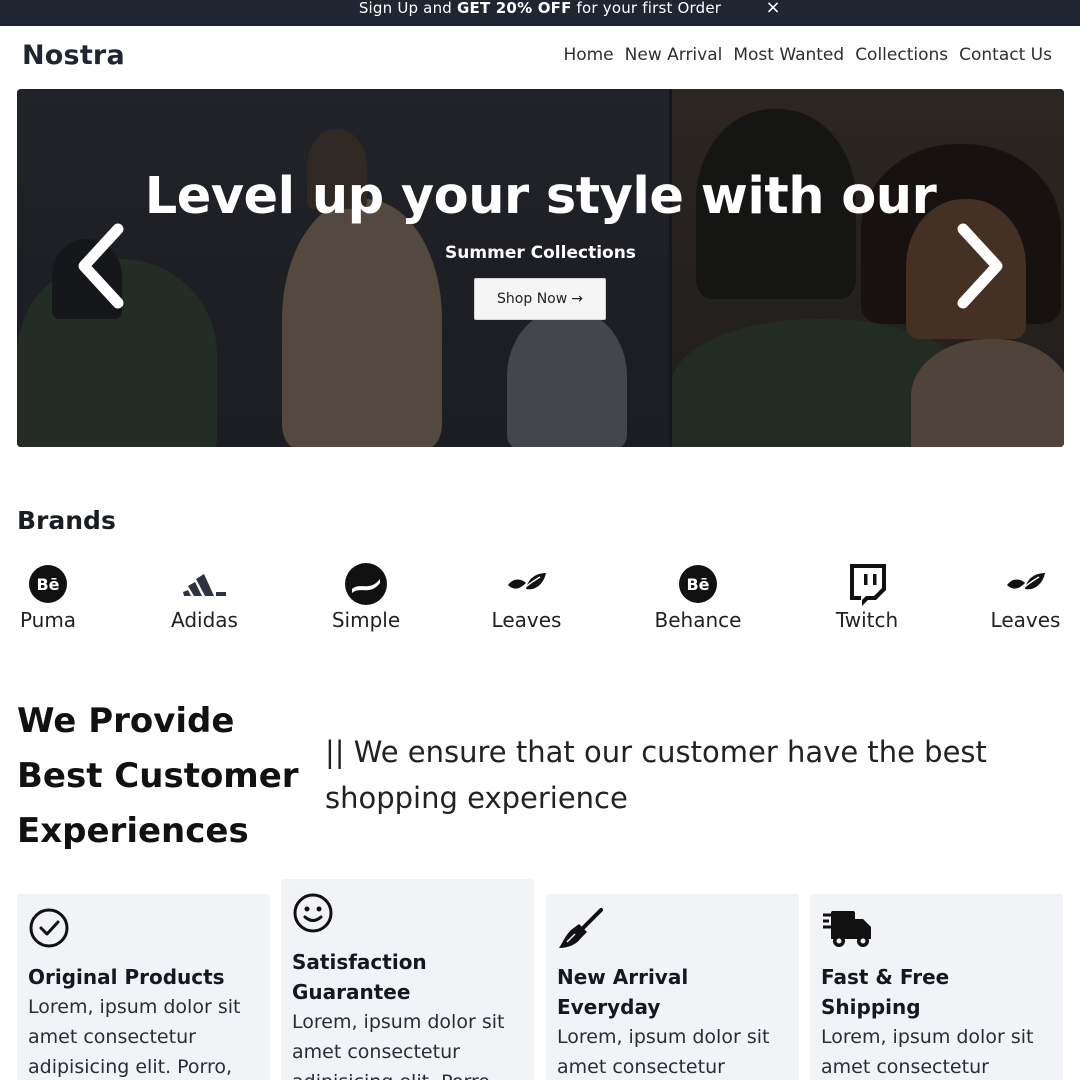  I want to click on chevron-right-icon, so click(977, 266).